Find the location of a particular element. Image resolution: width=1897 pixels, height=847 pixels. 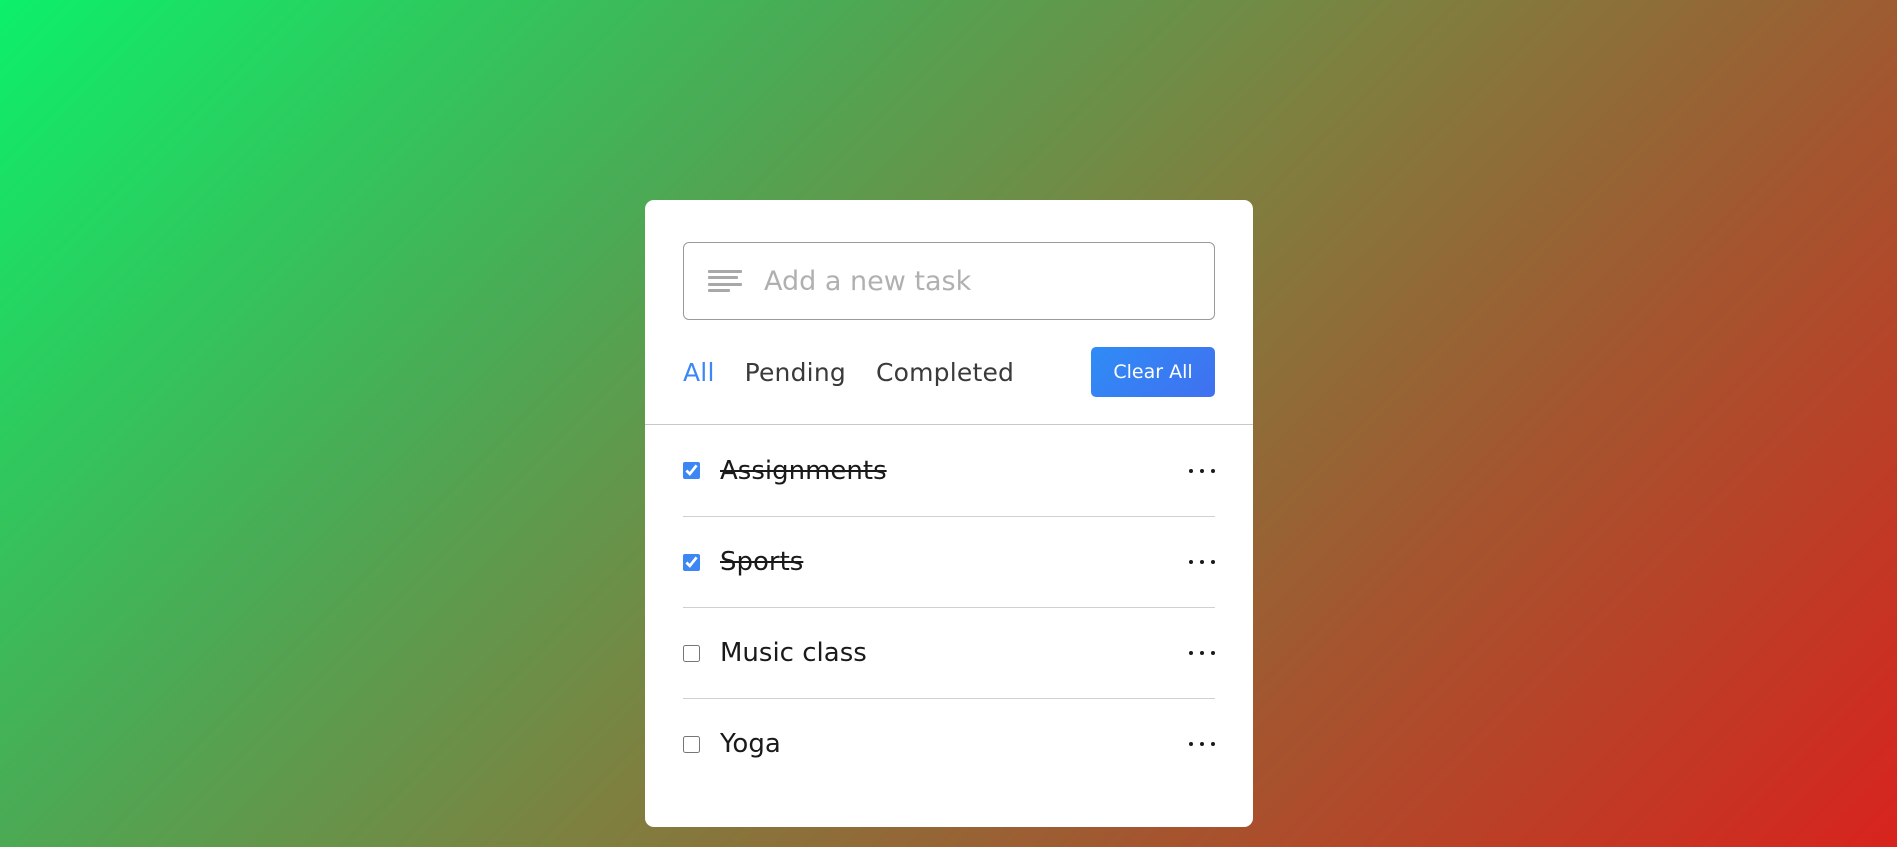

controls-bar: All Pending Completed Clear All is located at coordinates (949, 372).